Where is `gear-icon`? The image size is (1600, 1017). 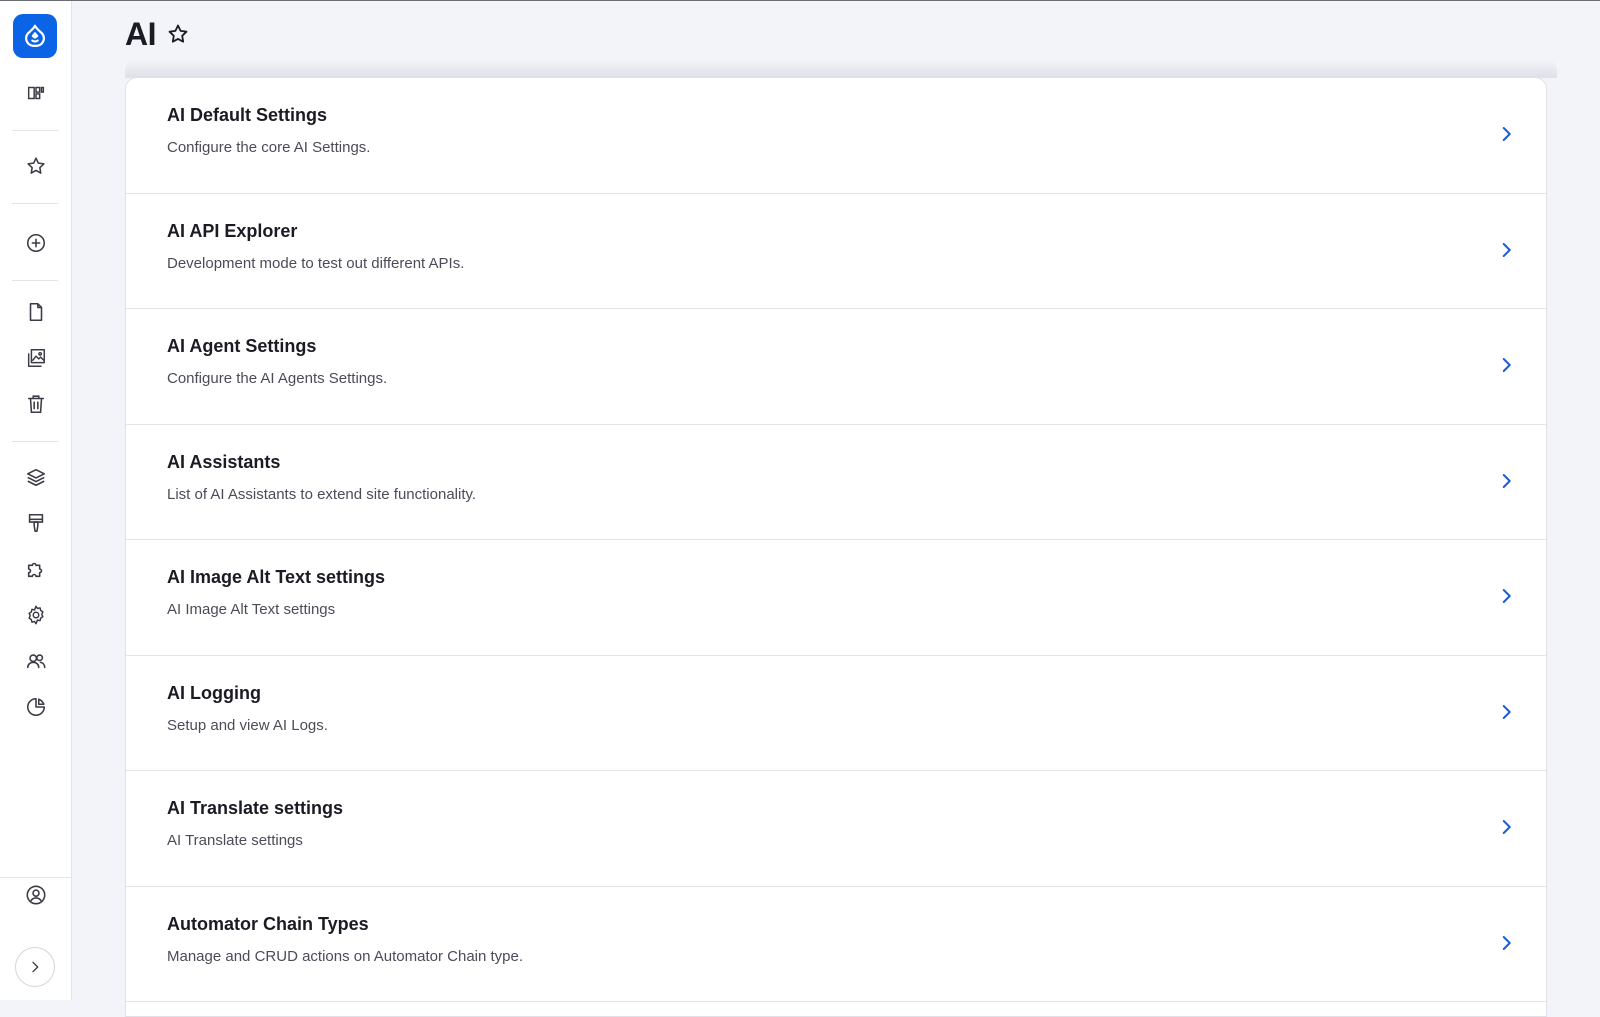 gear-icon is located at coordinates (36, 615).